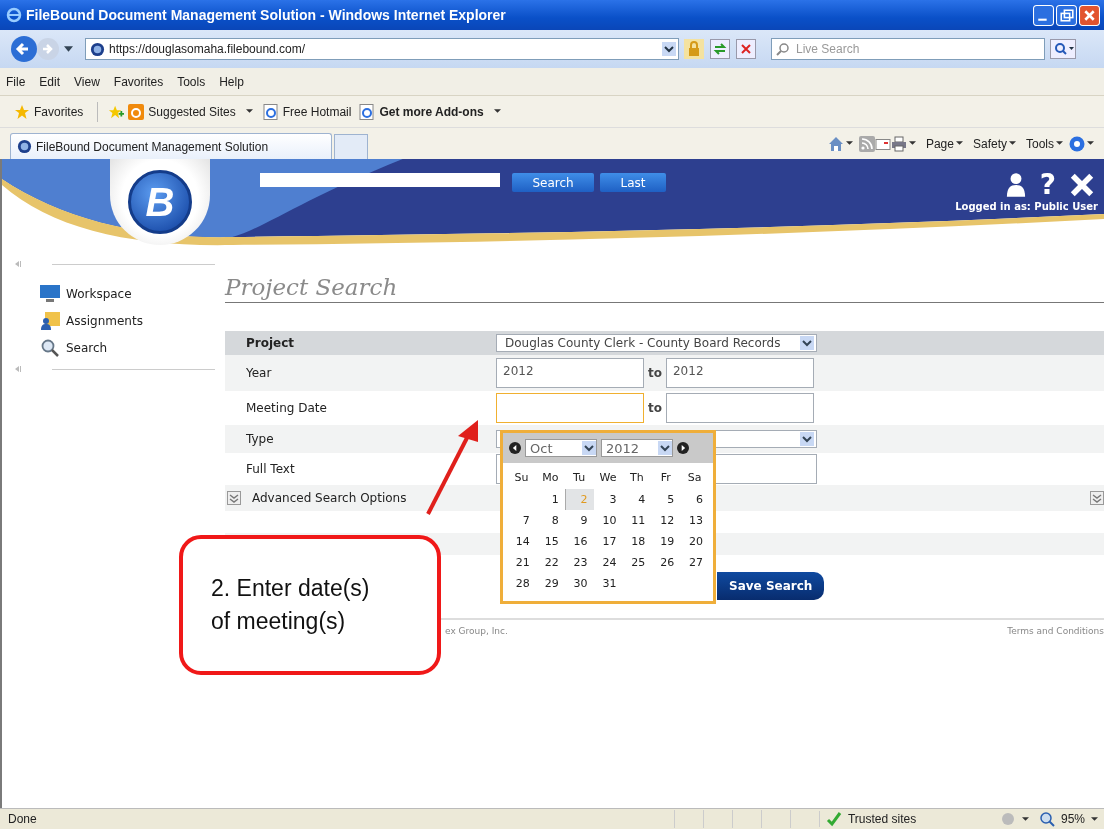  What do you see at coordinates (521, 541) in the screenshot?
I see `calendar-day: 14` at bounding box center [521, 541].